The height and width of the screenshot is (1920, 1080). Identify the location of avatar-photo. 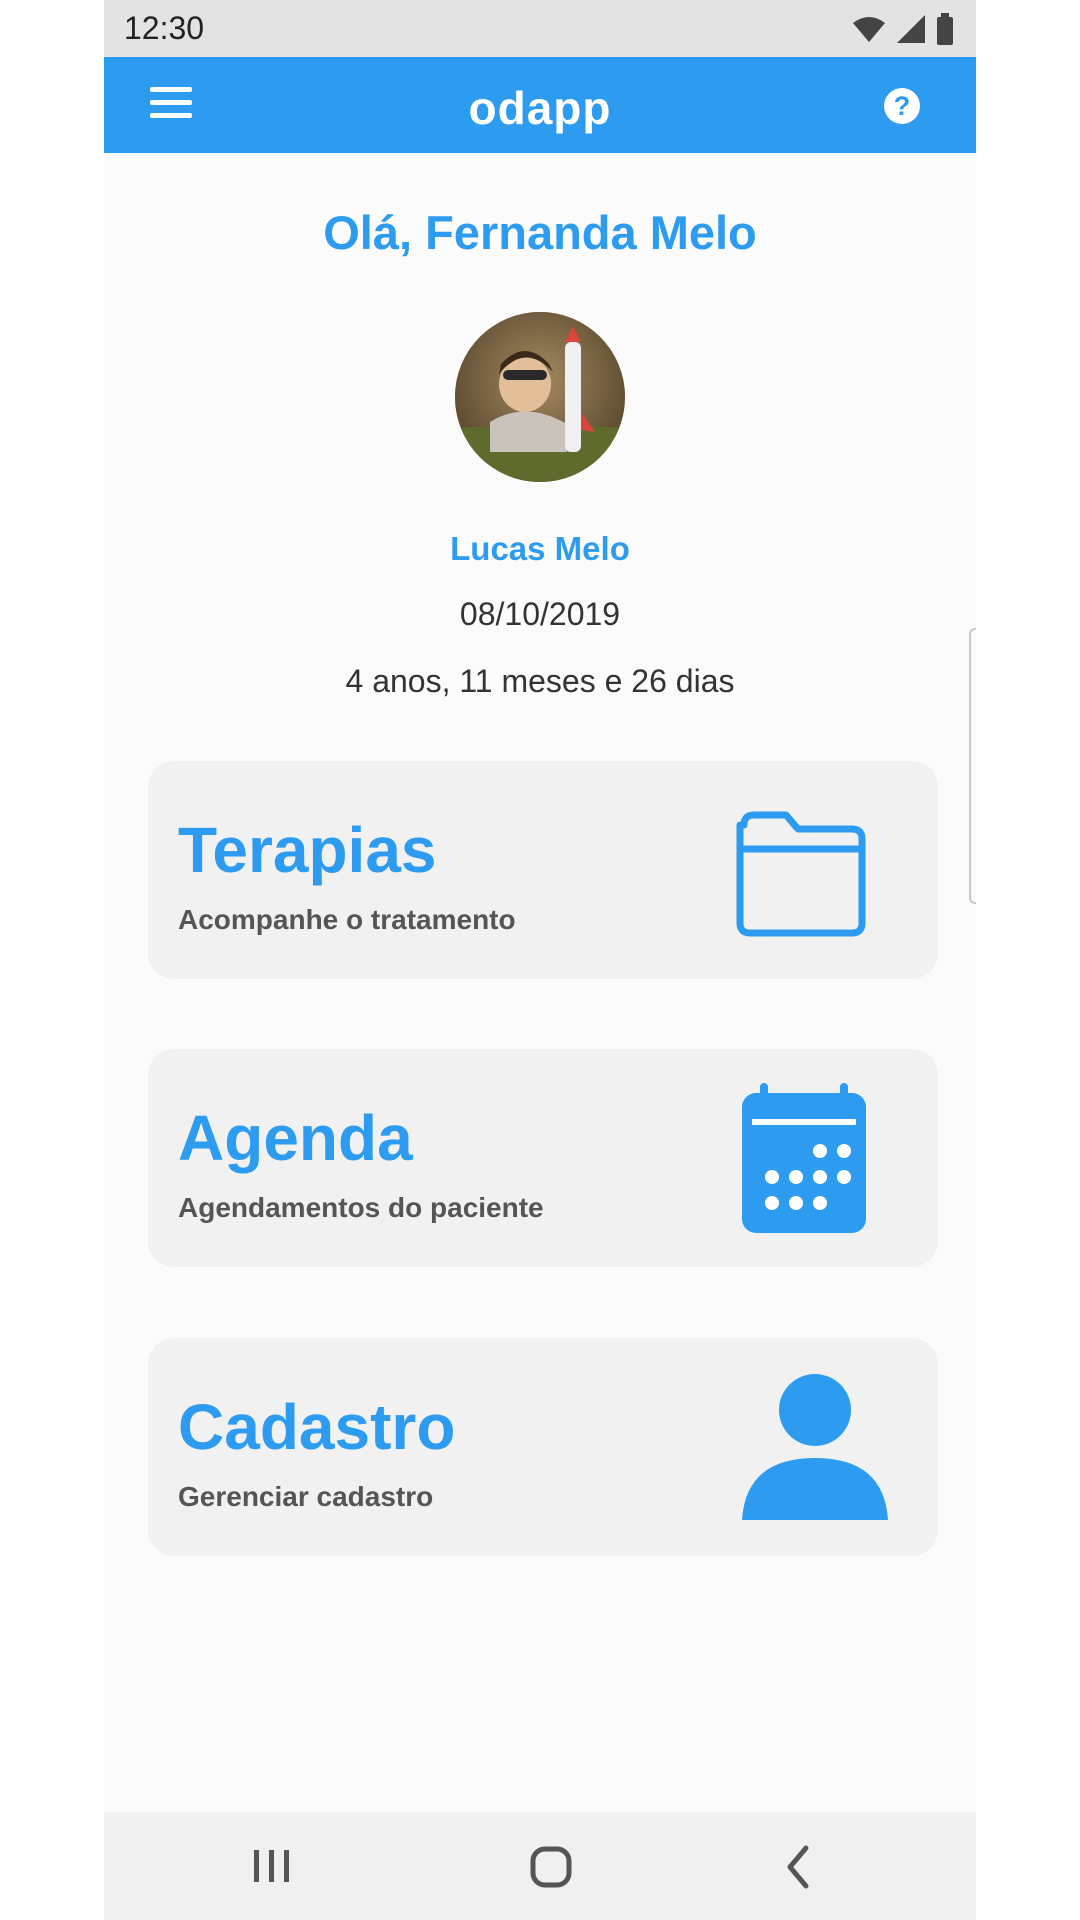
(540, 397).